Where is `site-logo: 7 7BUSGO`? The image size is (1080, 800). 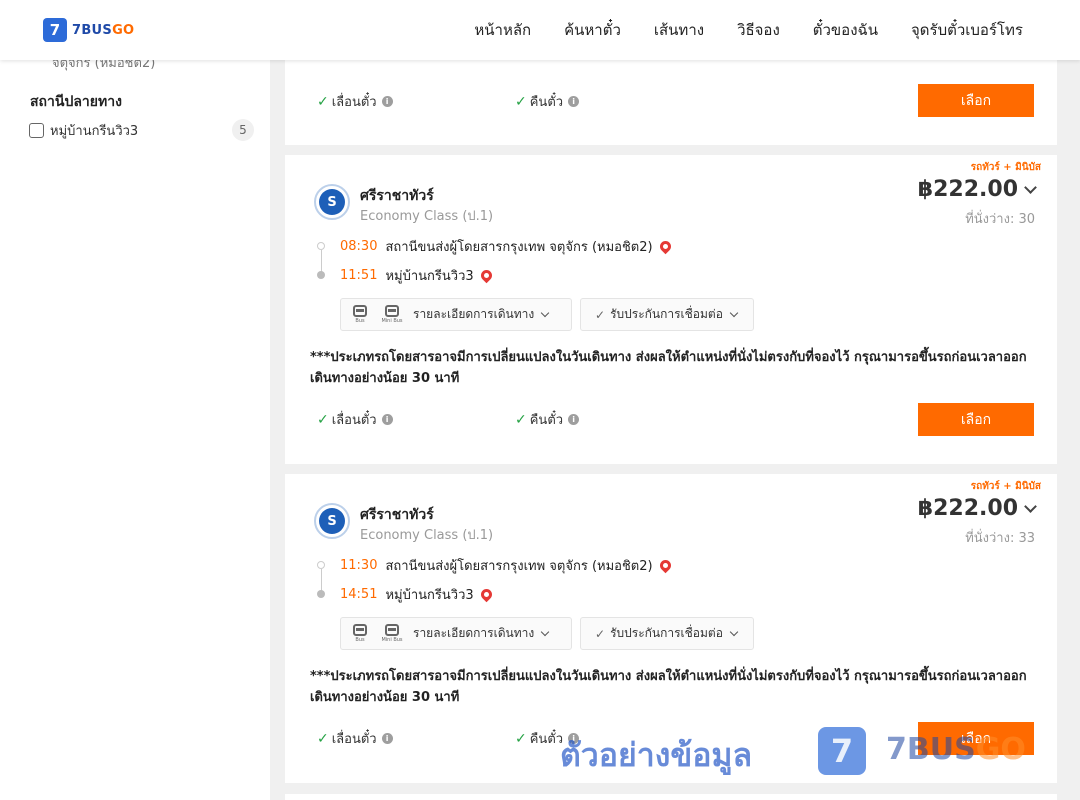
site-logo: 7 7BUSGO is located at coordinates (88, 30).